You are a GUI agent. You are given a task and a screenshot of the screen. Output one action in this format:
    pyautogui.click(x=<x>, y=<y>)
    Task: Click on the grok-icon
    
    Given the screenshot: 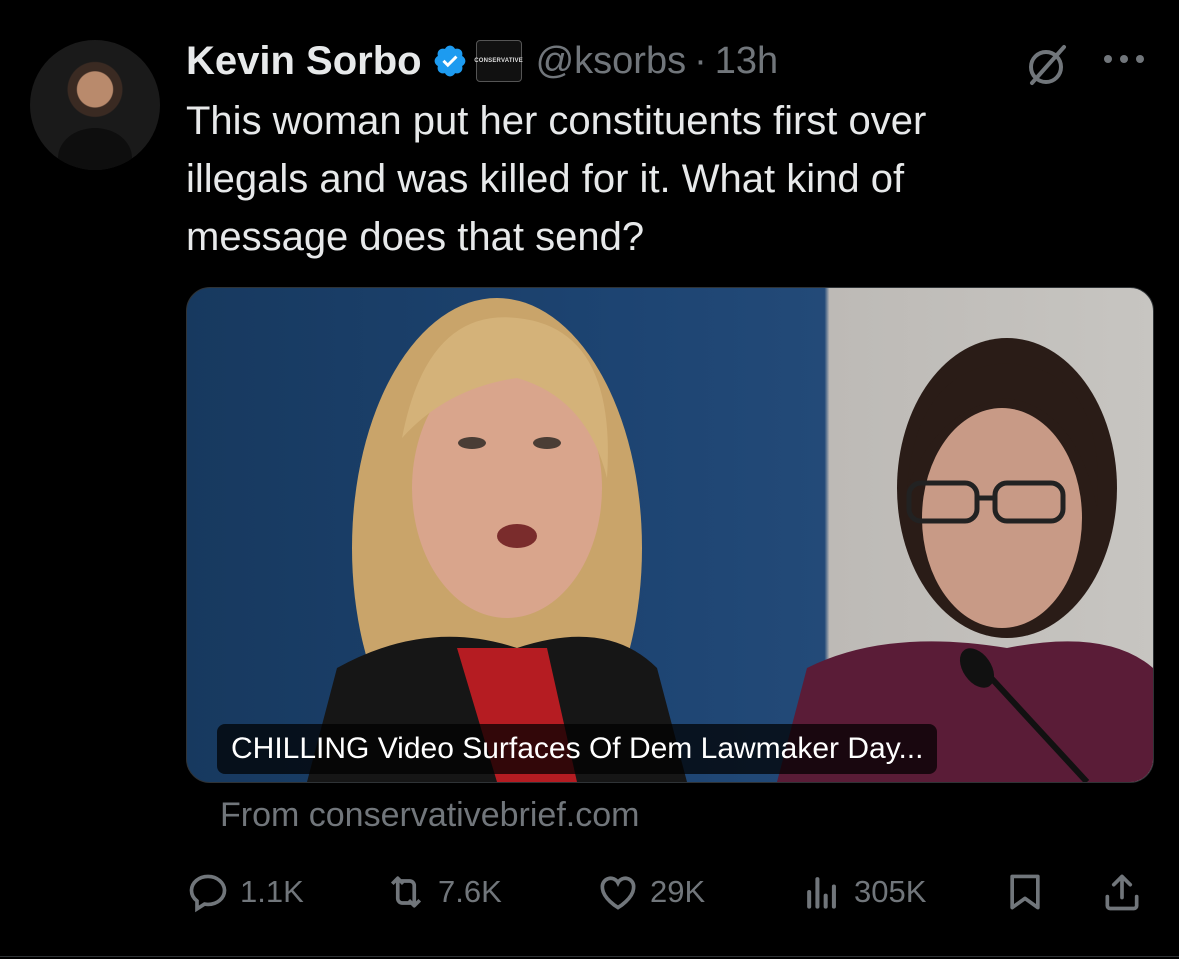 What is the action you would take?
    pyautogui.click(x=1047, y=65)
    